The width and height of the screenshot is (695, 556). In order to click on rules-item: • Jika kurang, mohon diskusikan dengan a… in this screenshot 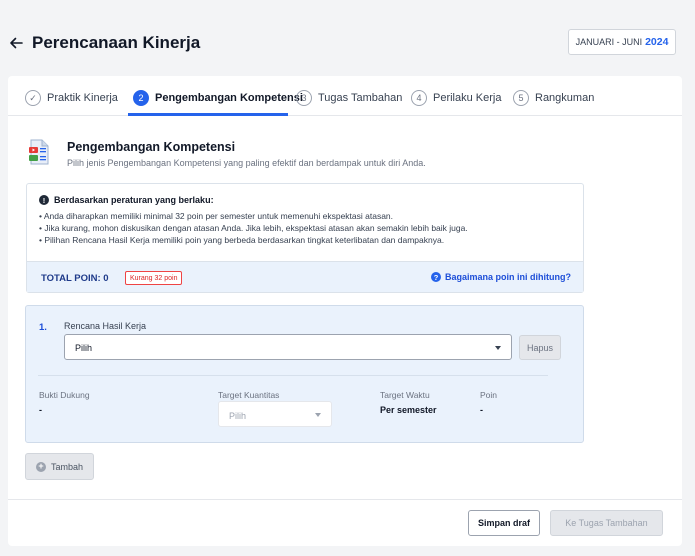, I will do `click(253, 228)`.